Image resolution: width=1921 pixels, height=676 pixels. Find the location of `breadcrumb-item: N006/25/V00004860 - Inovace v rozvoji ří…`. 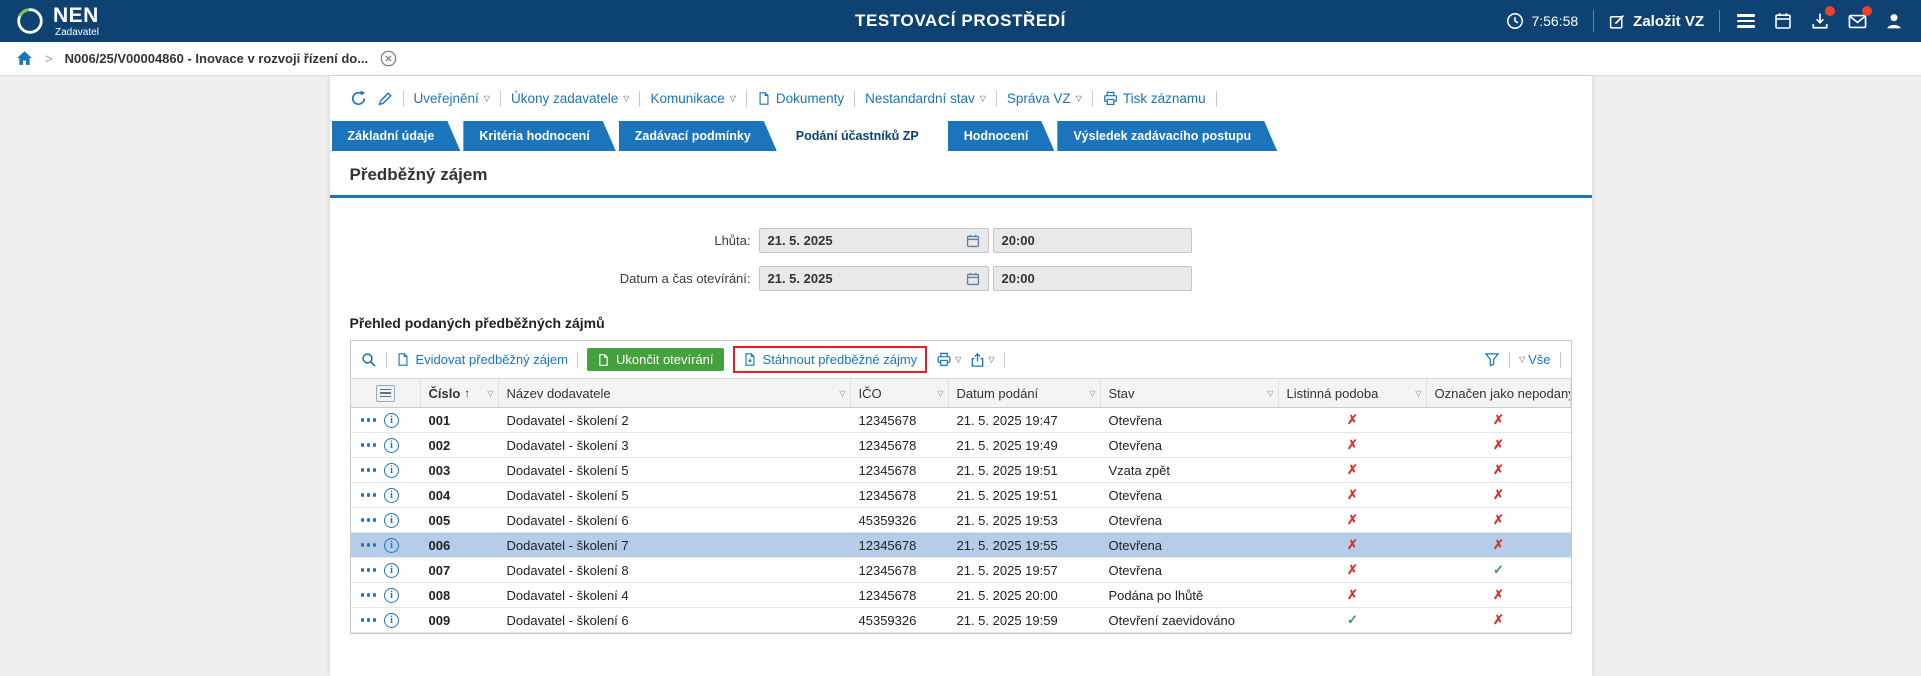

breadcrumb-item: N006/25/V00004860 - Inovace v rozvoji ří… is located at coordinates (216, 58).